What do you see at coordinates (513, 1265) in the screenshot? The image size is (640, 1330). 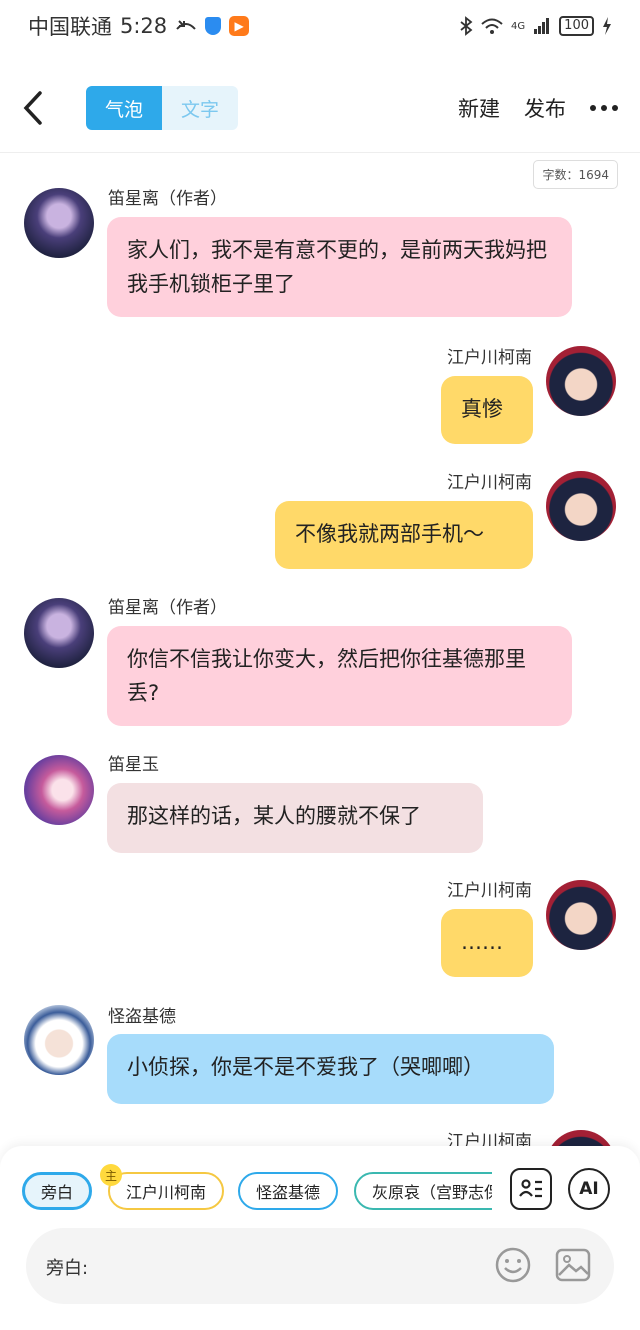 I see `emoji-icon` at bounding box center [513, 1265].